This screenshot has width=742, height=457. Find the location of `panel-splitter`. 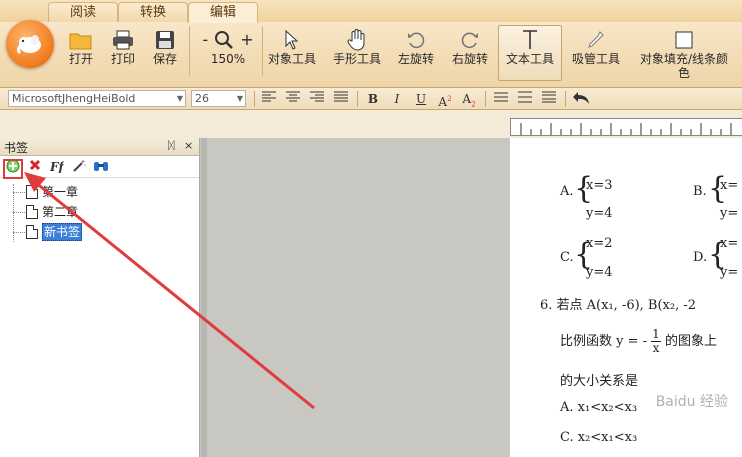

panel-splitter is located at coordinates (204, 297).